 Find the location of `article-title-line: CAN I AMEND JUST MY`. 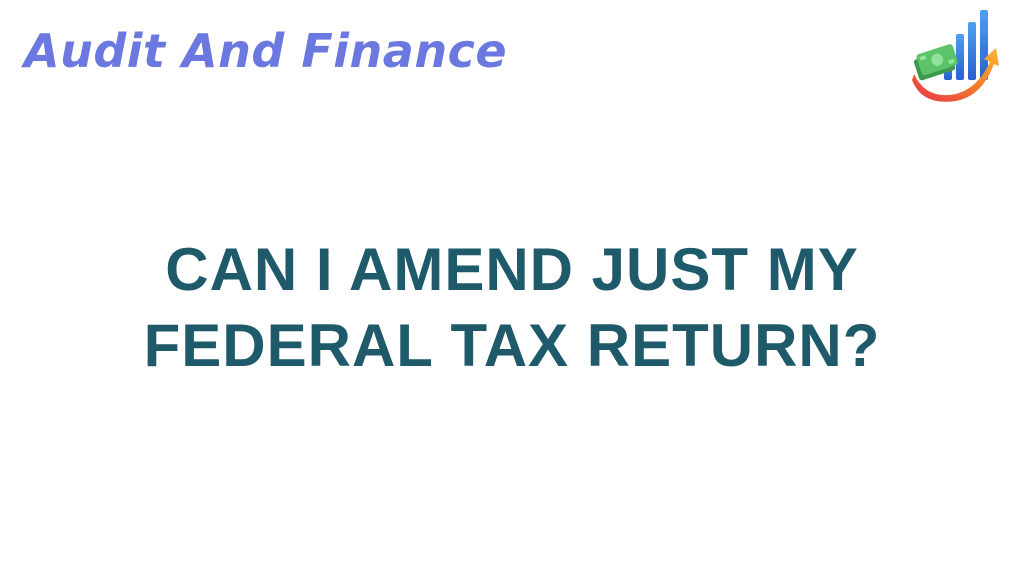

article-title-line: CAN I AMEND JUST MY is located at coordinates (512, 270).